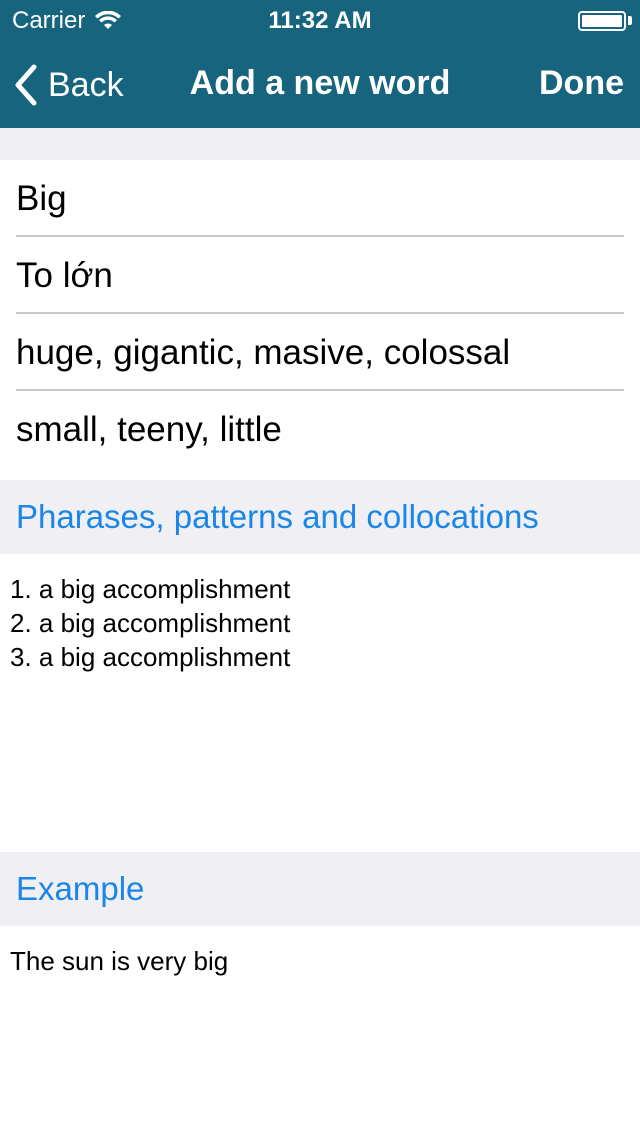  What do you see at coordinates (320, 144) in the screenshot?
I see `top-spacer` at bounding box center [320, 144].